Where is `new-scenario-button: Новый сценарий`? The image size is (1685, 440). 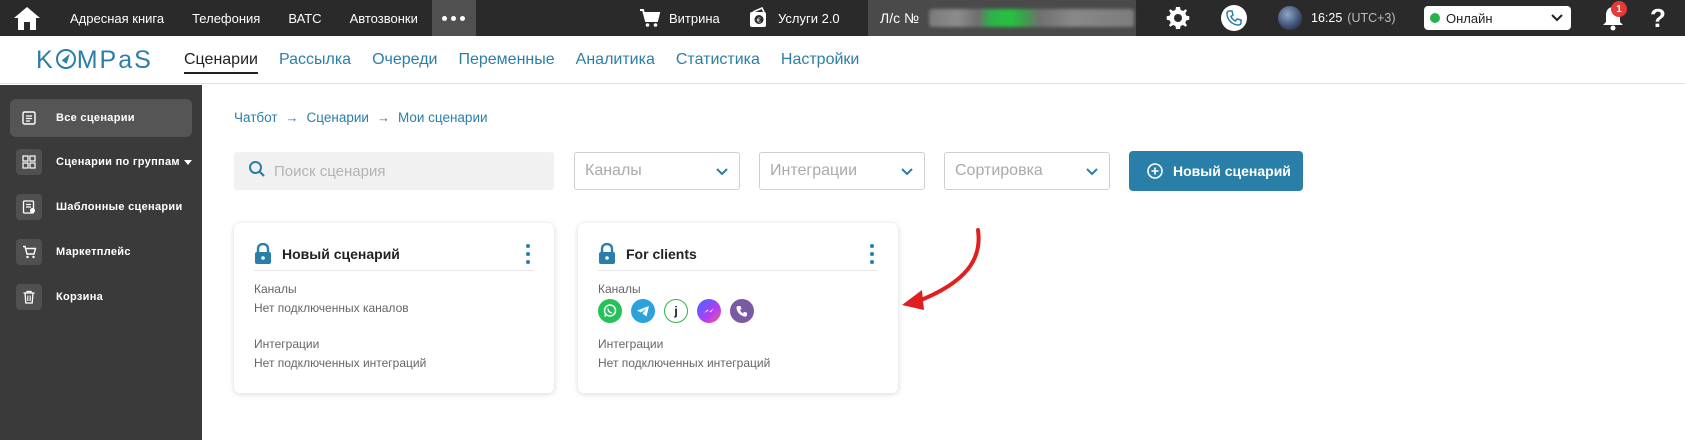 new-scenario-button: Новый сценарий is located at coordinates (1216, 171).